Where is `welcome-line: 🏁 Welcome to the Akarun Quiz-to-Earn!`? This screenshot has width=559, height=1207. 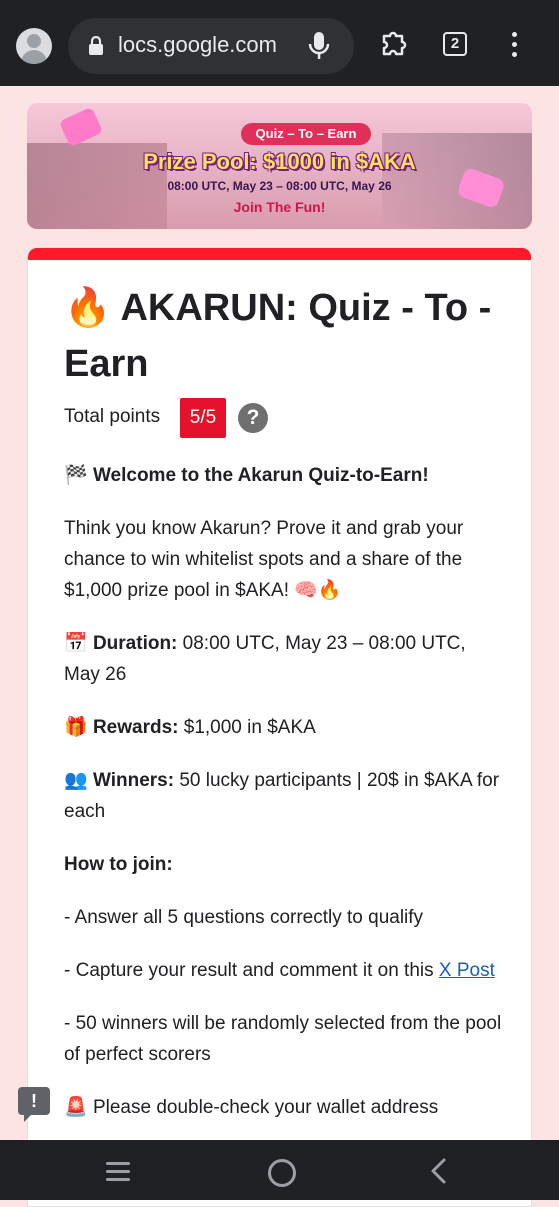 welcome-line: 🏁 Welcome to the Akarun Quiz-to-Earn! is located at coordinates (284, 475).